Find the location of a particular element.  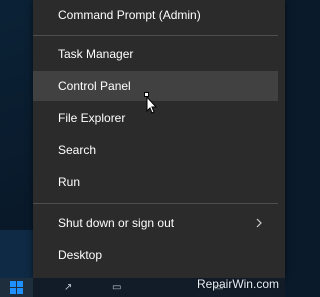

menu-item-shut-down-or-sign-out: Shut down or sign out is located at coordinates (155, 223).